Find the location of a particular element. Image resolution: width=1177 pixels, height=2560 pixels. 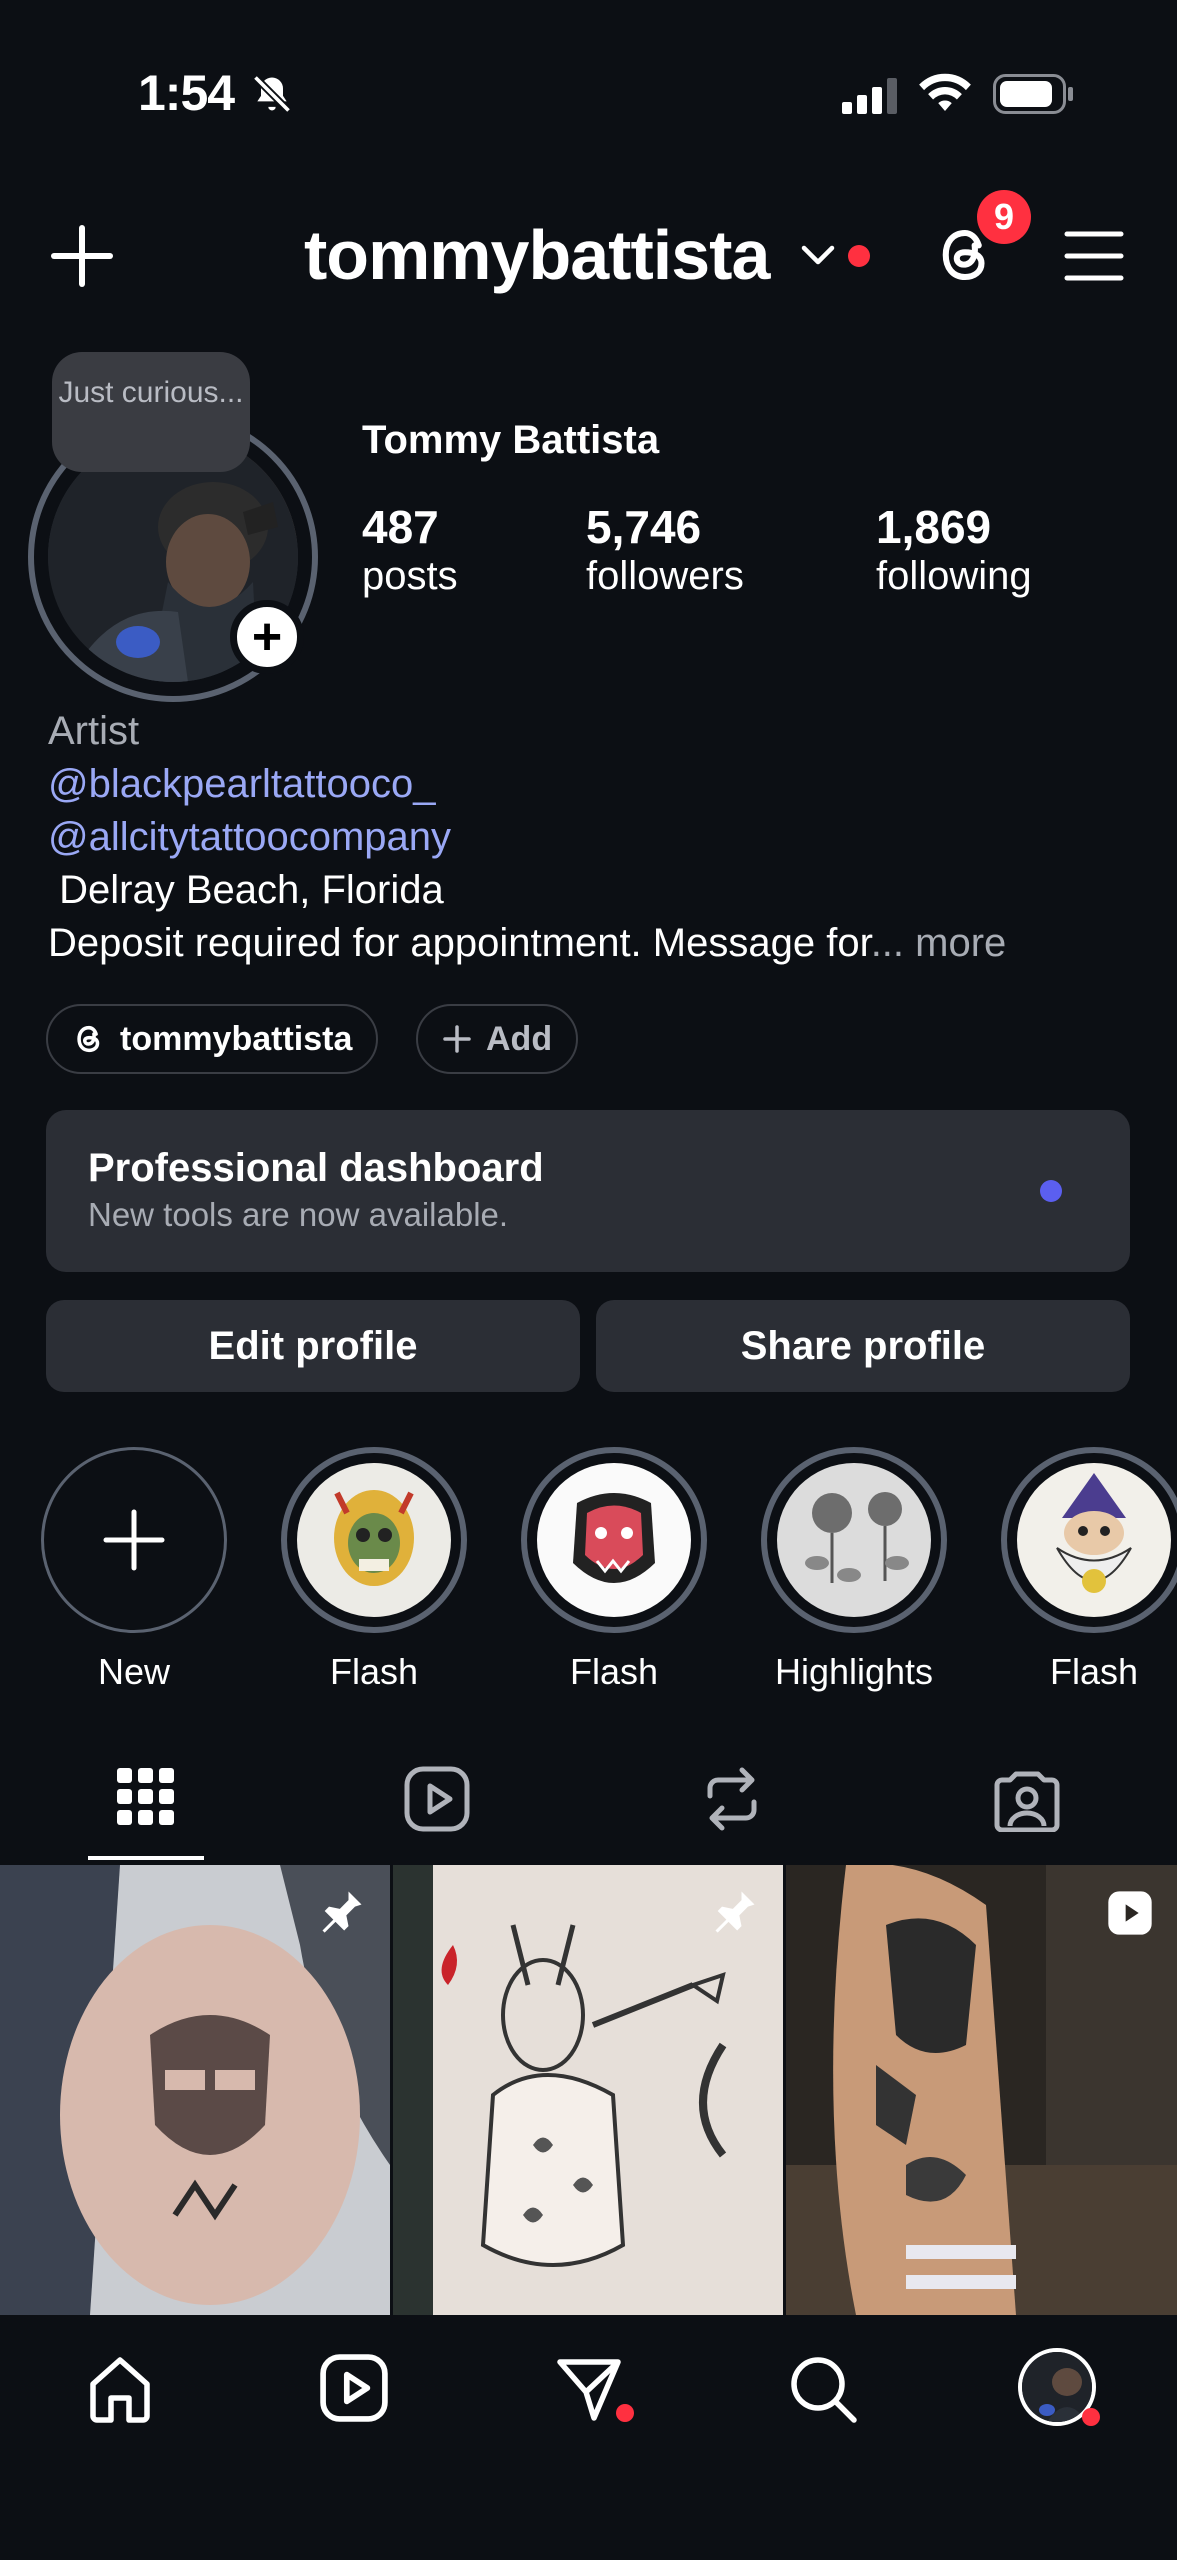

tagged-icon is located at coordinates (1027, 1799).